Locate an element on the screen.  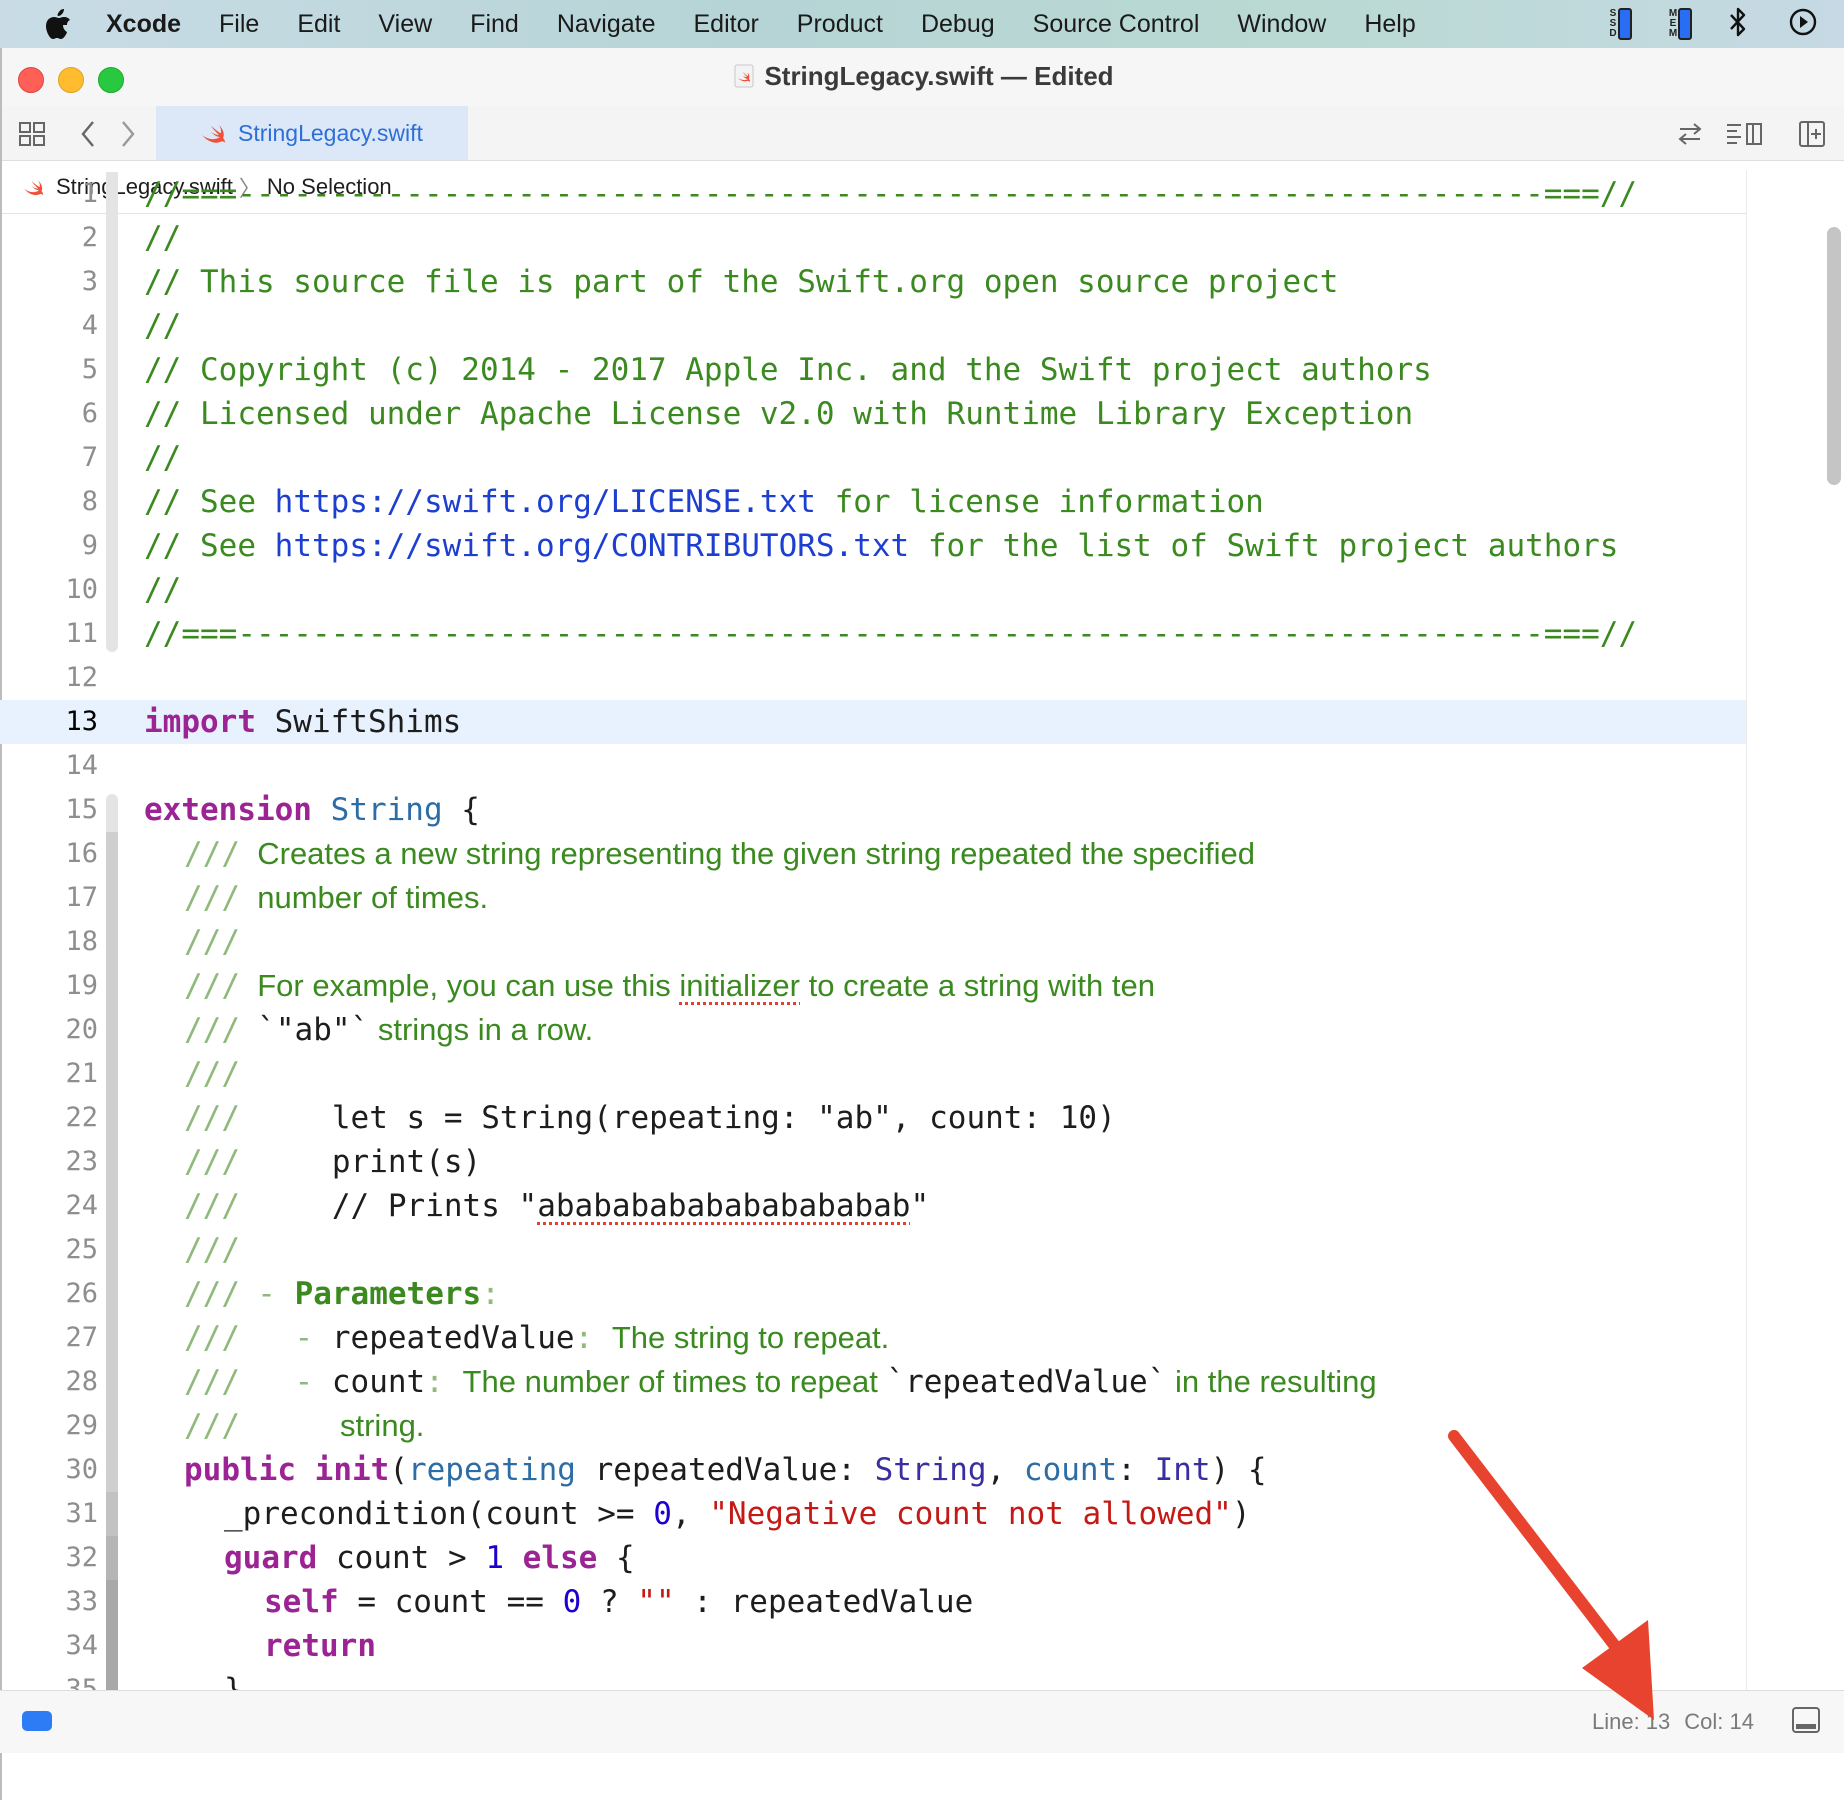
doc-comment: /// is located at coordinates (212, 1074).